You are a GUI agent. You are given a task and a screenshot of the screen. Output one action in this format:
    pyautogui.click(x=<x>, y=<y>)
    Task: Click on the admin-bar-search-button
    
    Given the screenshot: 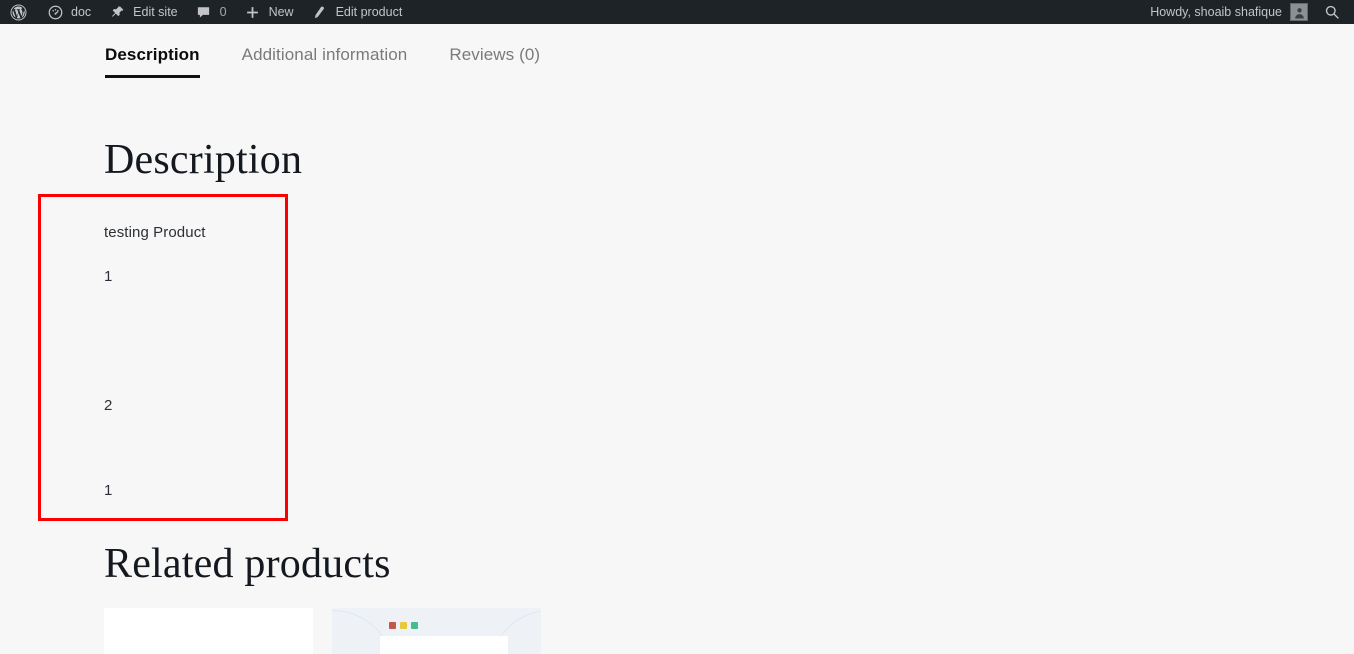 What is the action you would take?
    pyautogui.click(x=1334, y=12)
    